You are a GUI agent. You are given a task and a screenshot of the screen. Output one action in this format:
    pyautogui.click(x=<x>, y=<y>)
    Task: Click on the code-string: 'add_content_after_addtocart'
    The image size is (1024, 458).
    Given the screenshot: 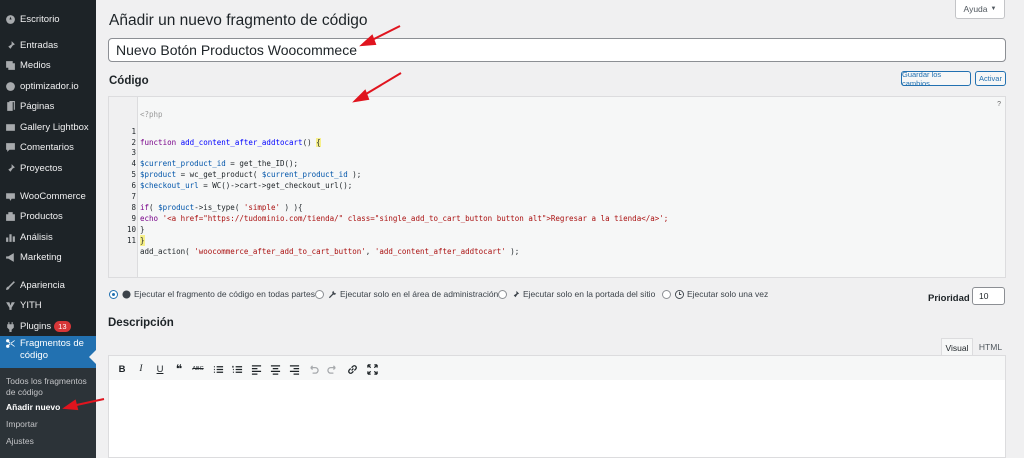 What is the action you would take?
    pyautogui.click(x=440, y=251)
    